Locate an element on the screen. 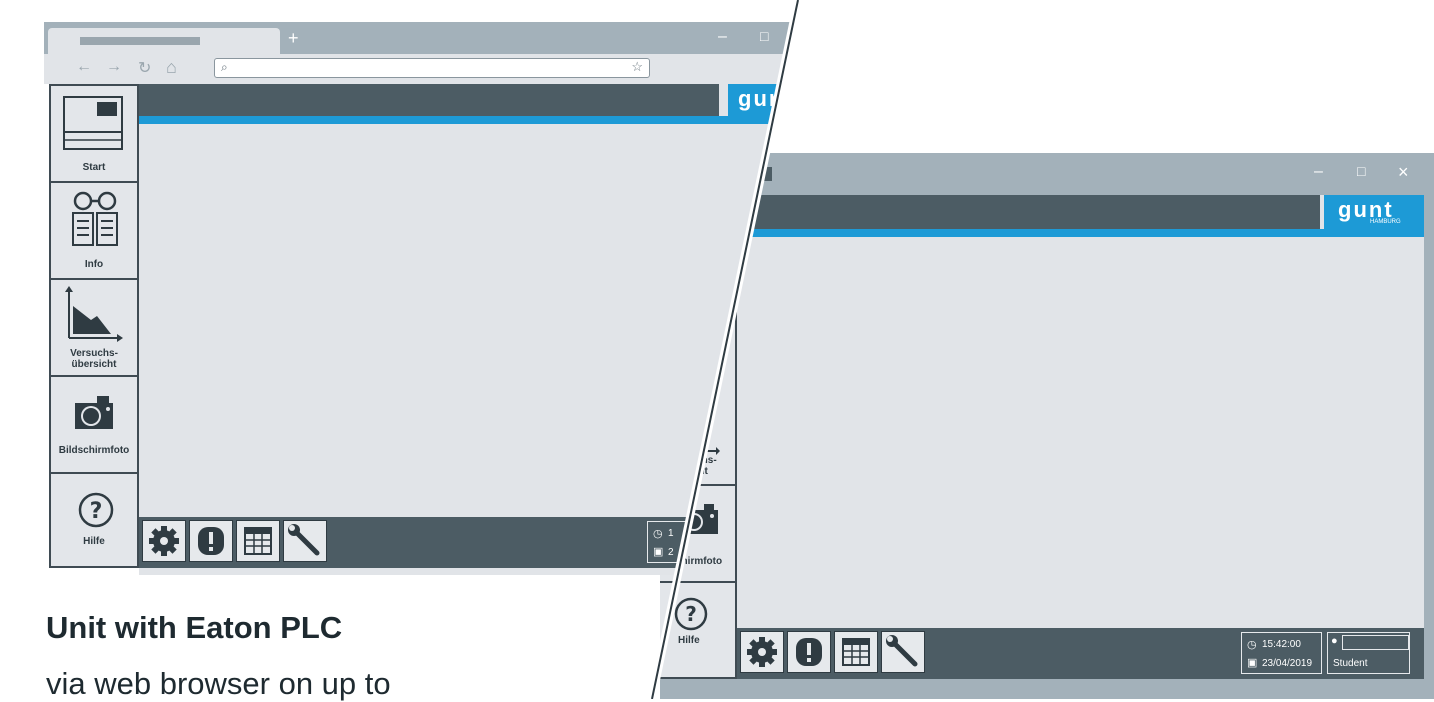  user-indicator is located at coordinates (1375, 642).